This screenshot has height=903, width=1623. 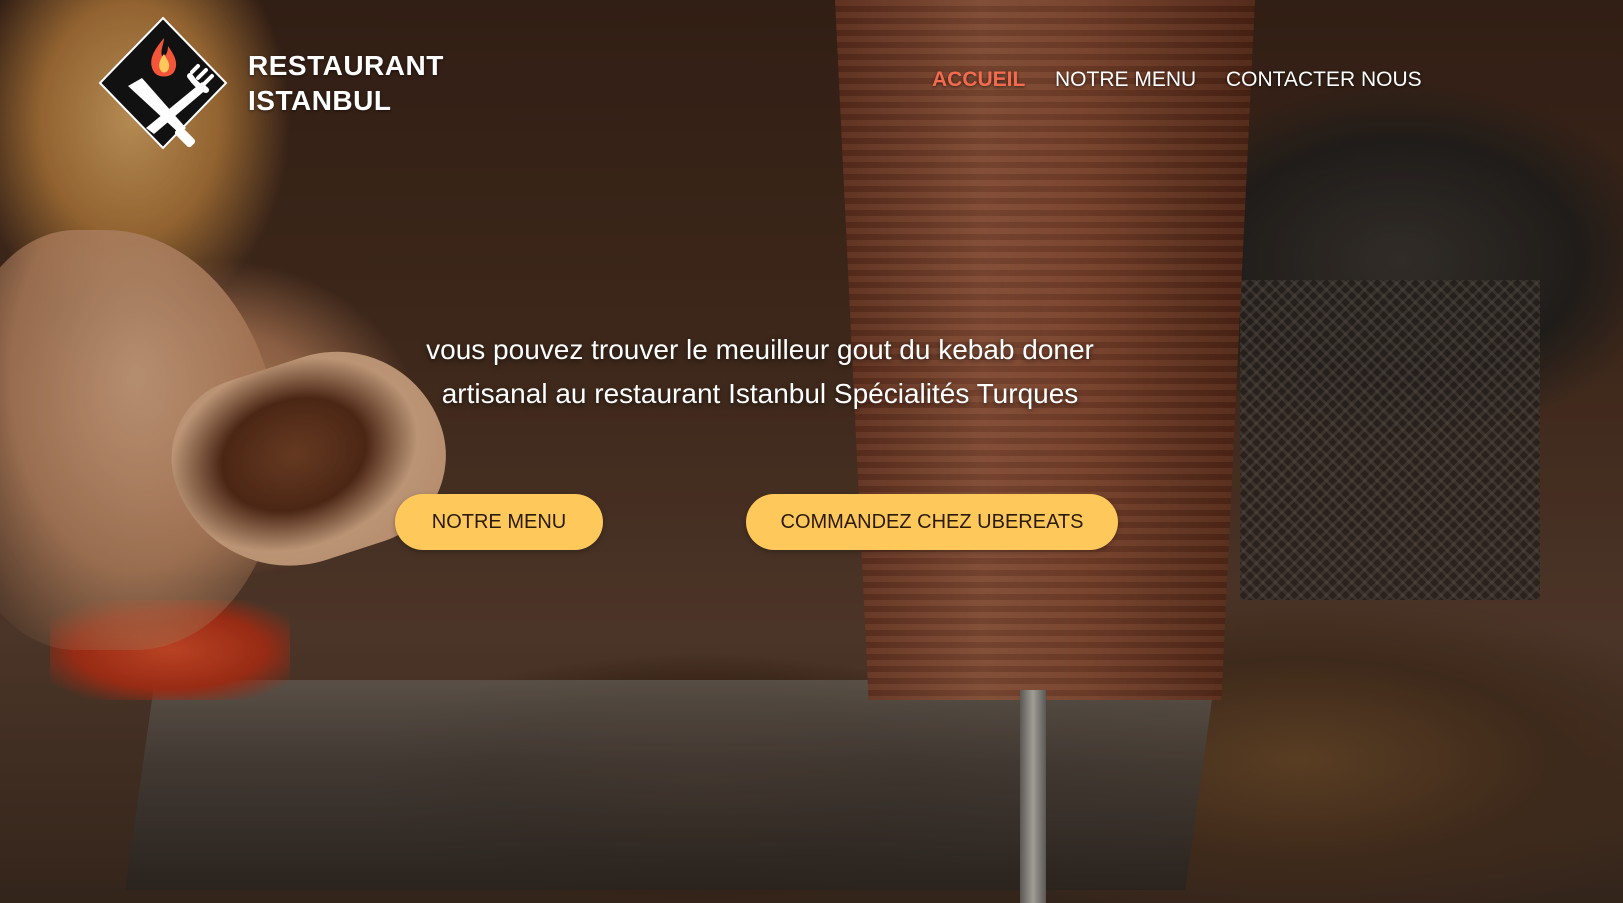 What do you see at coordinates (932, 522) in the screenshot?
I see `ubereats-order-button: COMMANDEZ CHEZ UBEREATS` at bounding box center [932, 522].